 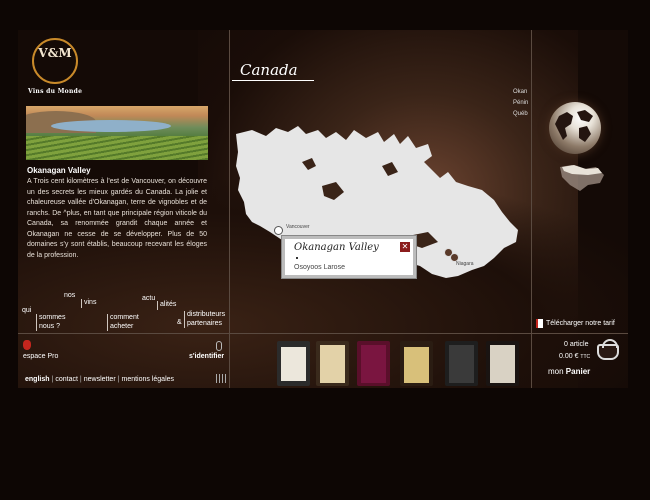 What do you see at coordinates (221, 378) in the screenshot?
I see `sound-icon` at bounding box center [221, 378].